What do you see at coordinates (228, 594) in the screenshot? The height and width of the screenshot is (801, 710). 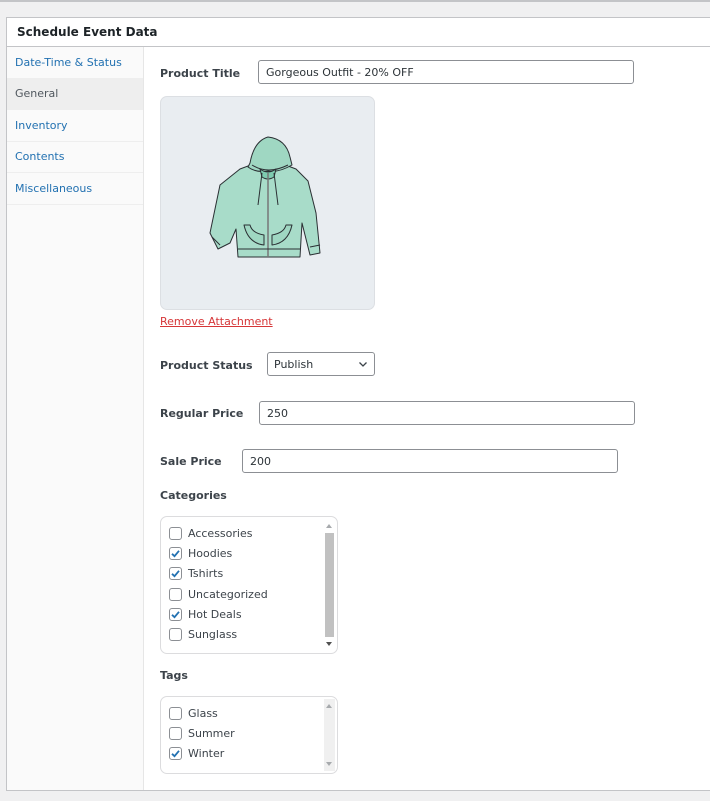 I see `category-label: Uncategorized` at bounding box center [228, 594].